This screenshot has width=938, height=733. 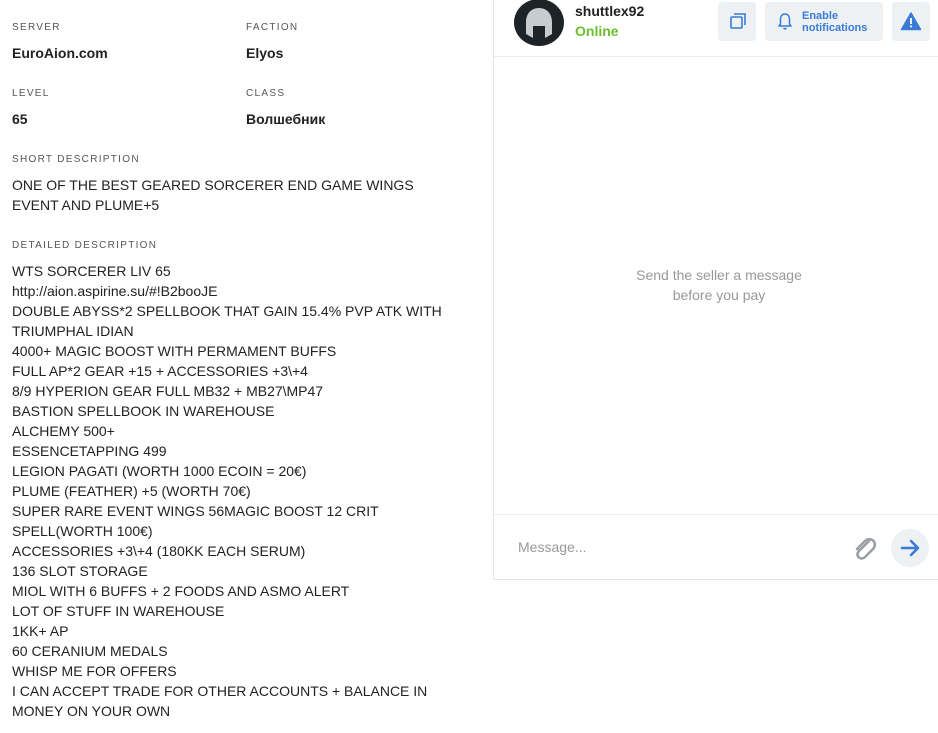 What do you see at coordinates (63, 431) in the screenshot?
I see `description-line: ALCHEMY 500+` at bounding box center [63, 431].